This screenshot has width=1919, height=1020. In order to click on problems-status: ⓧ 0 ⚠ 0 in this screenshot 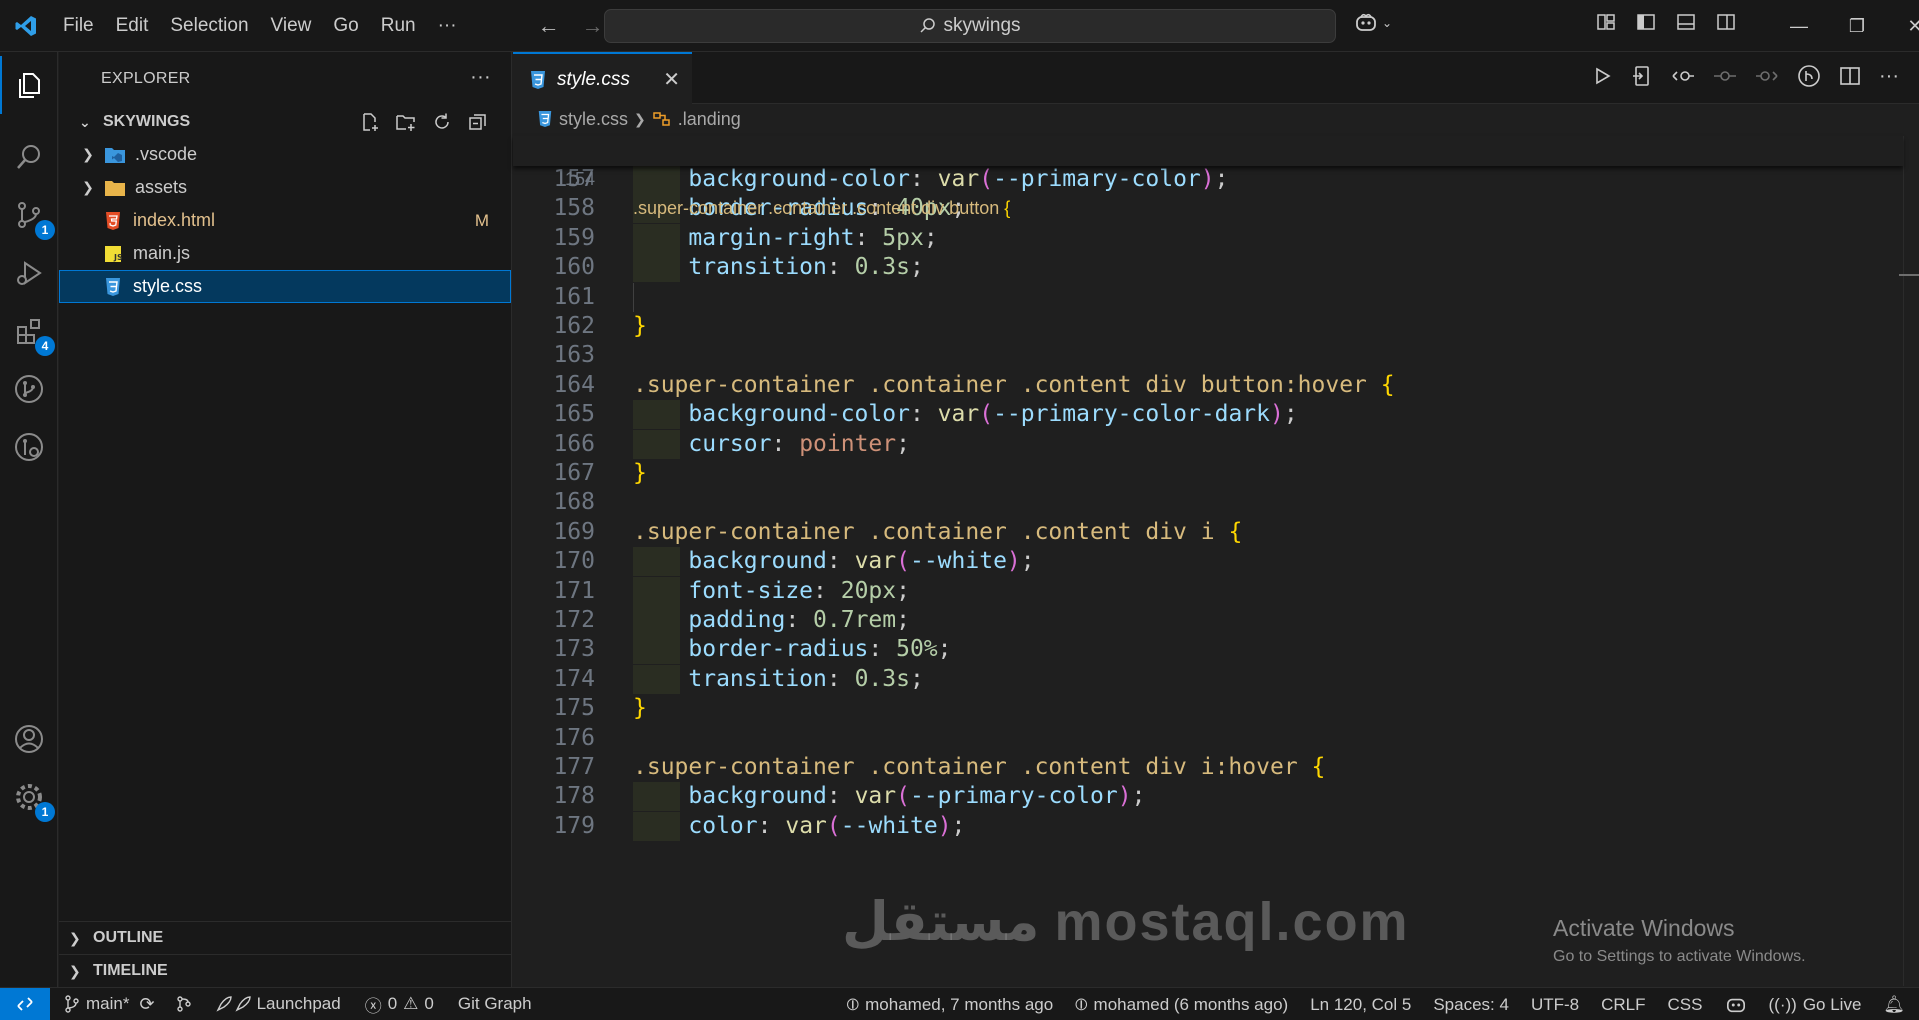, I will do `click(399, 1004)`.